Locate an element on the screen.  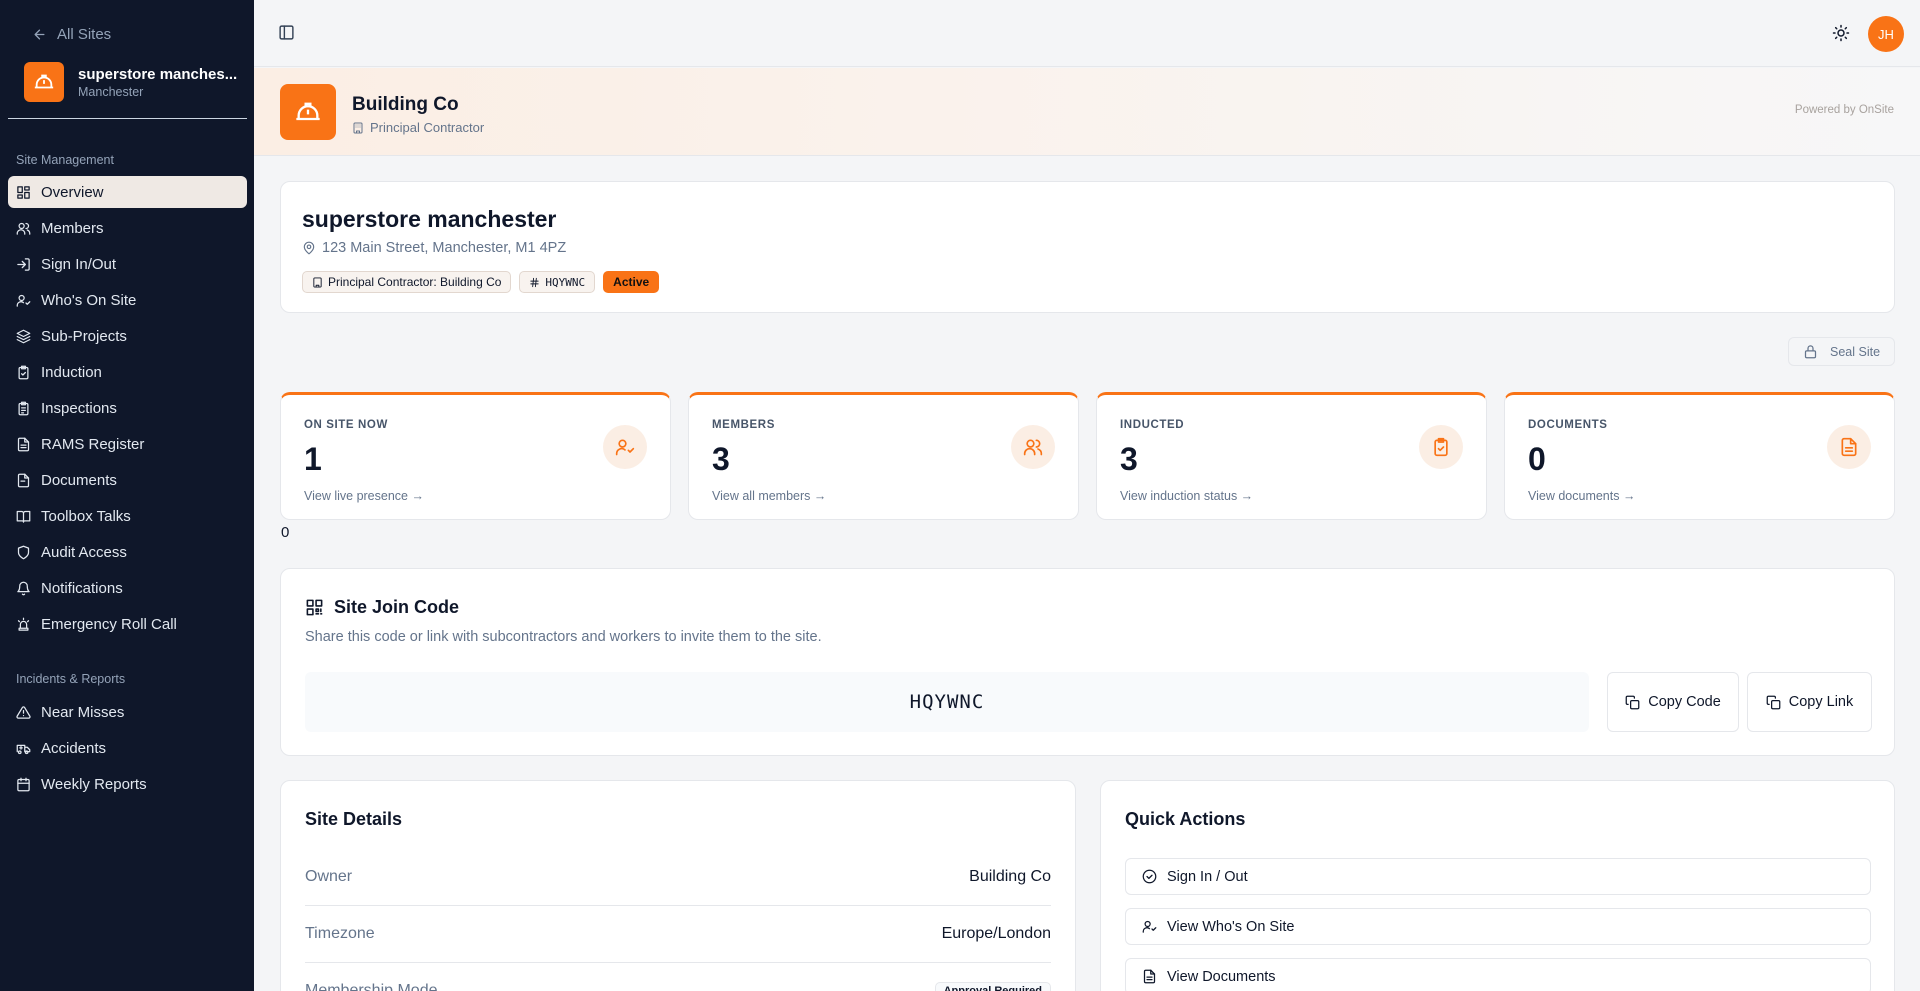
quick-action-documents: View Documents is located at coordinates (1498, 974).